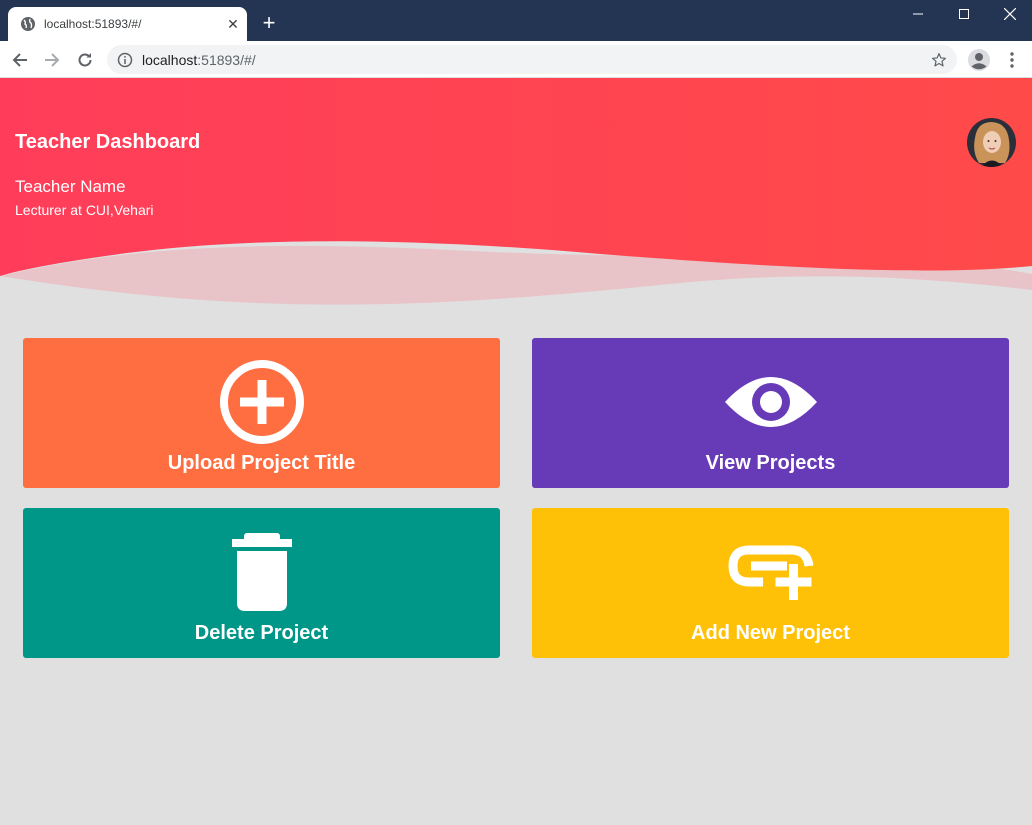  I want to click on eye-icon, so click(770, 402).